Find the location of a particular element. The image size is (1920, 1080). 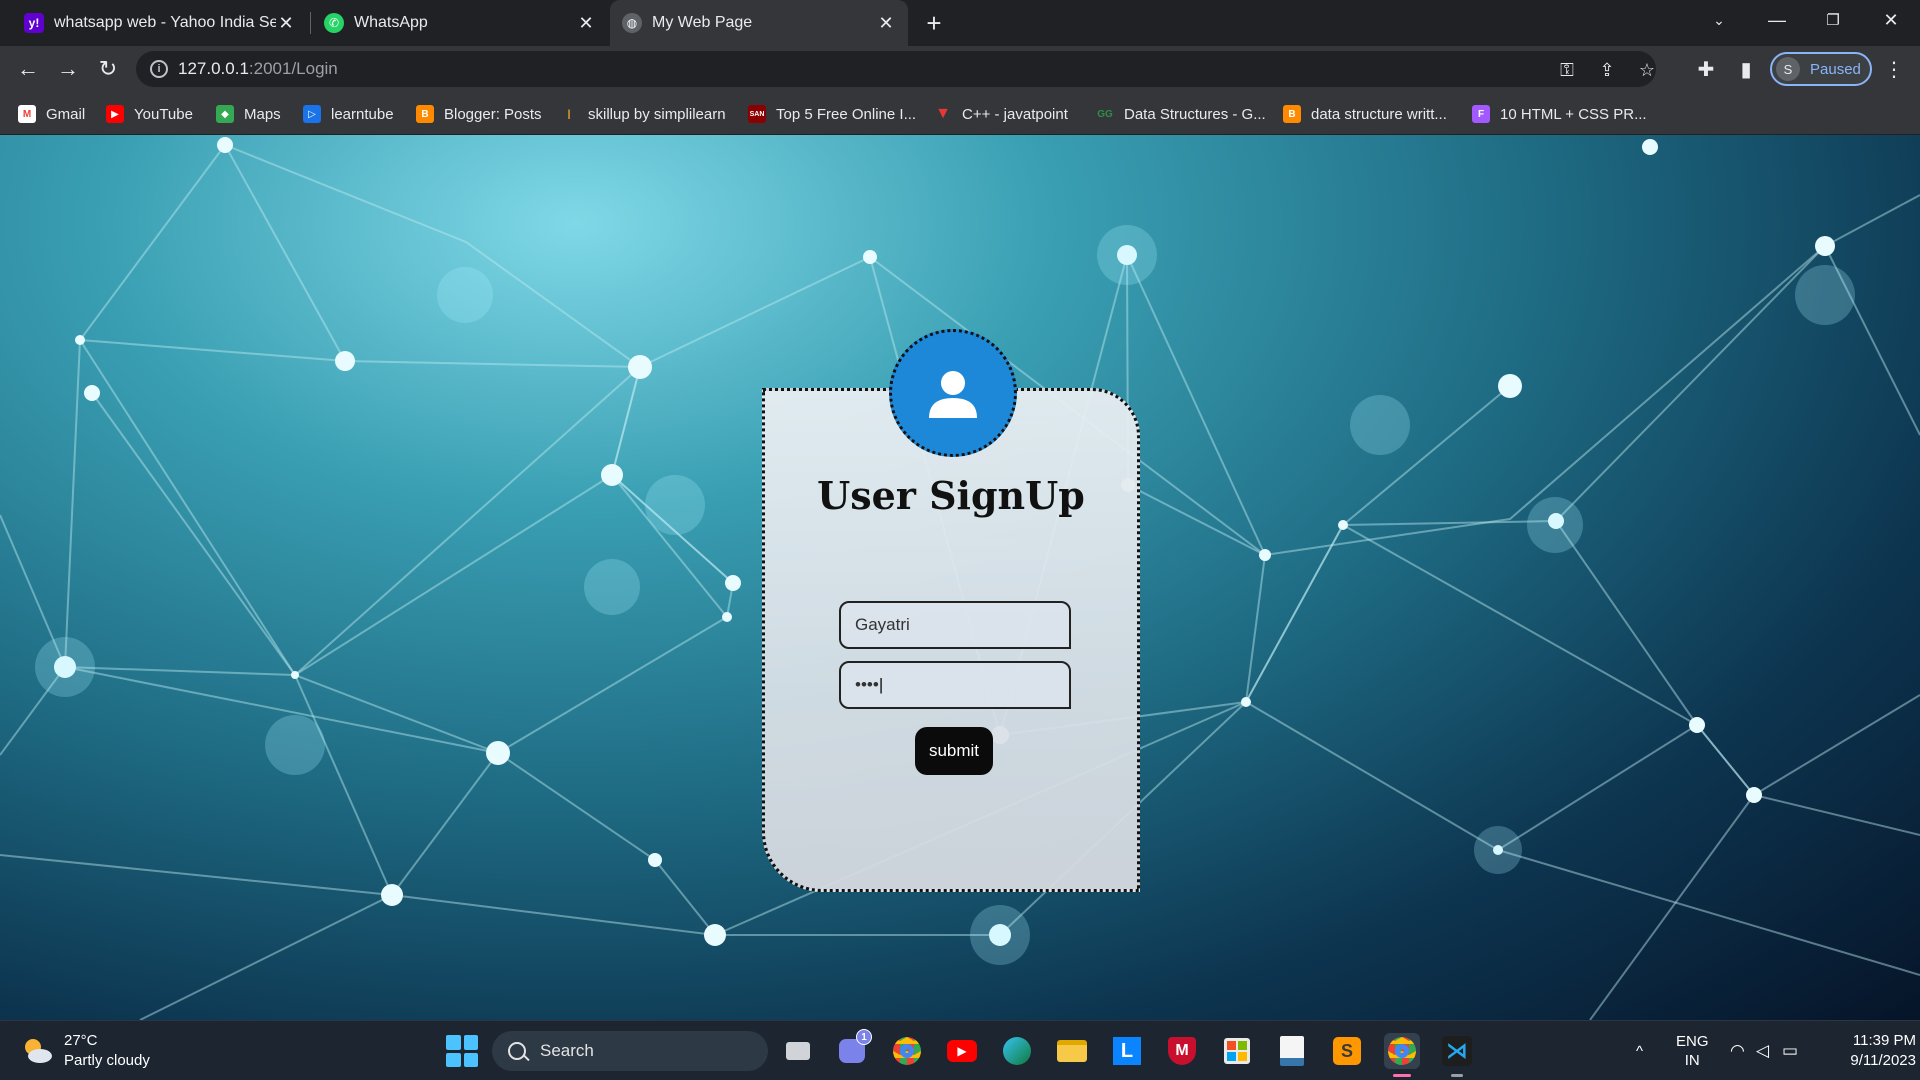

weather-desc: Partly cloudy is located at coordinates (107, 1060).